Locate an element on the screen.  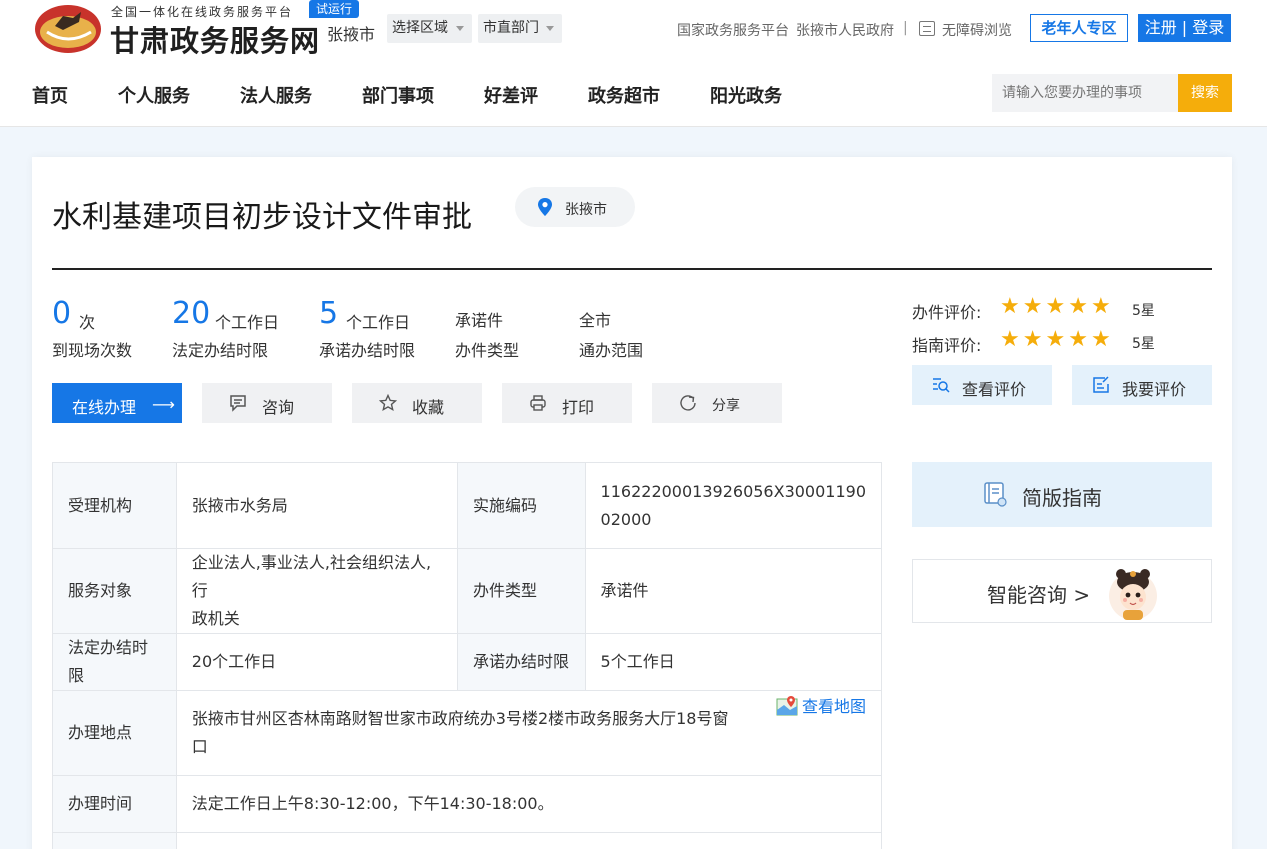
location-pin-icon is located at coordinates (545, 207).